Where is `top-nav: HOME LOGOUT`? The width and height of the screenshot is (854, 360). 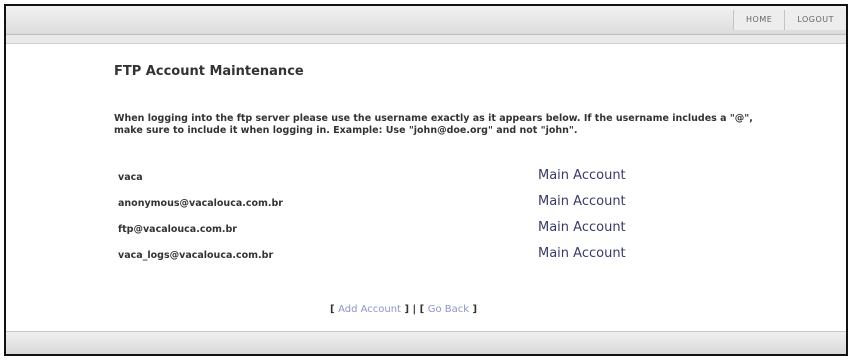 top-nav: HOME LOGOUT is located at coordinates (789, 20).